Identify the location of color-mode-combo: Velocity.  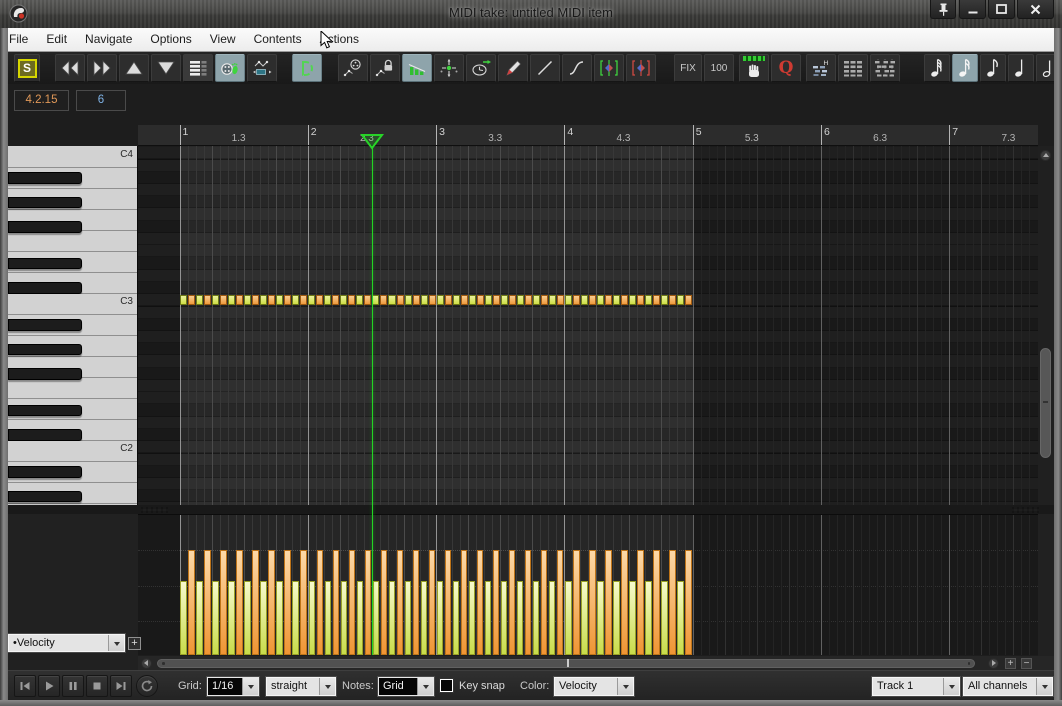
(594, 686).